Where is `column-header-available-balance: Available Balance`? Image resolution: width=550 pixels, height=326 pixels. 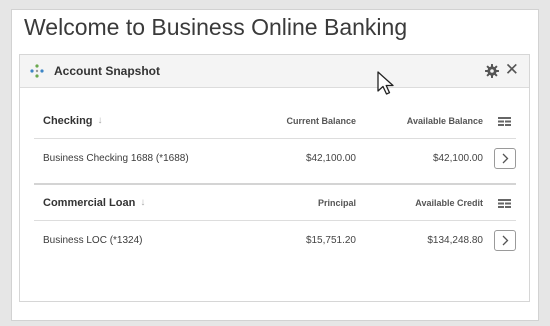
column-header-available-balance: Available Balance is located at coordinates (444, 120).